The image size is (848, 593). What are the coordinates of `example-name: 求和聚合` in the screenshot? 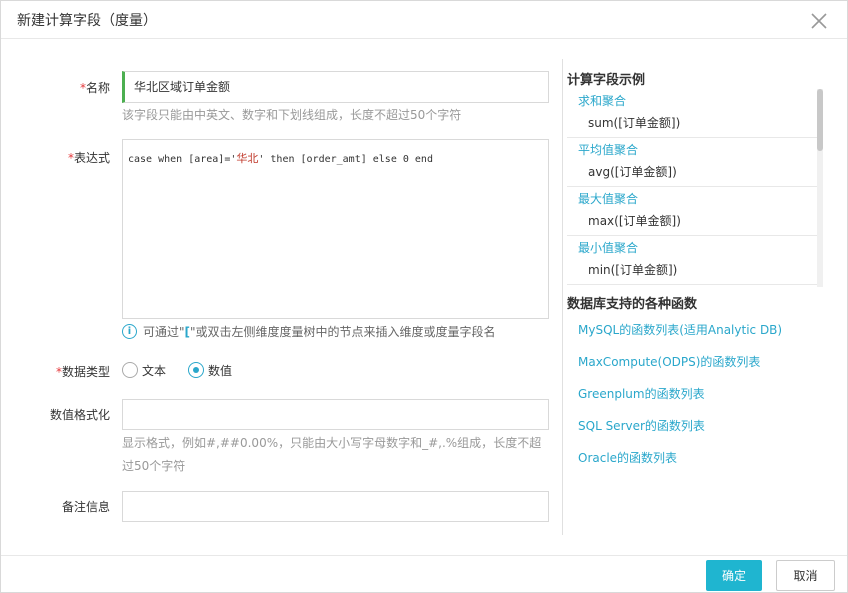 It's located at (602, 101).